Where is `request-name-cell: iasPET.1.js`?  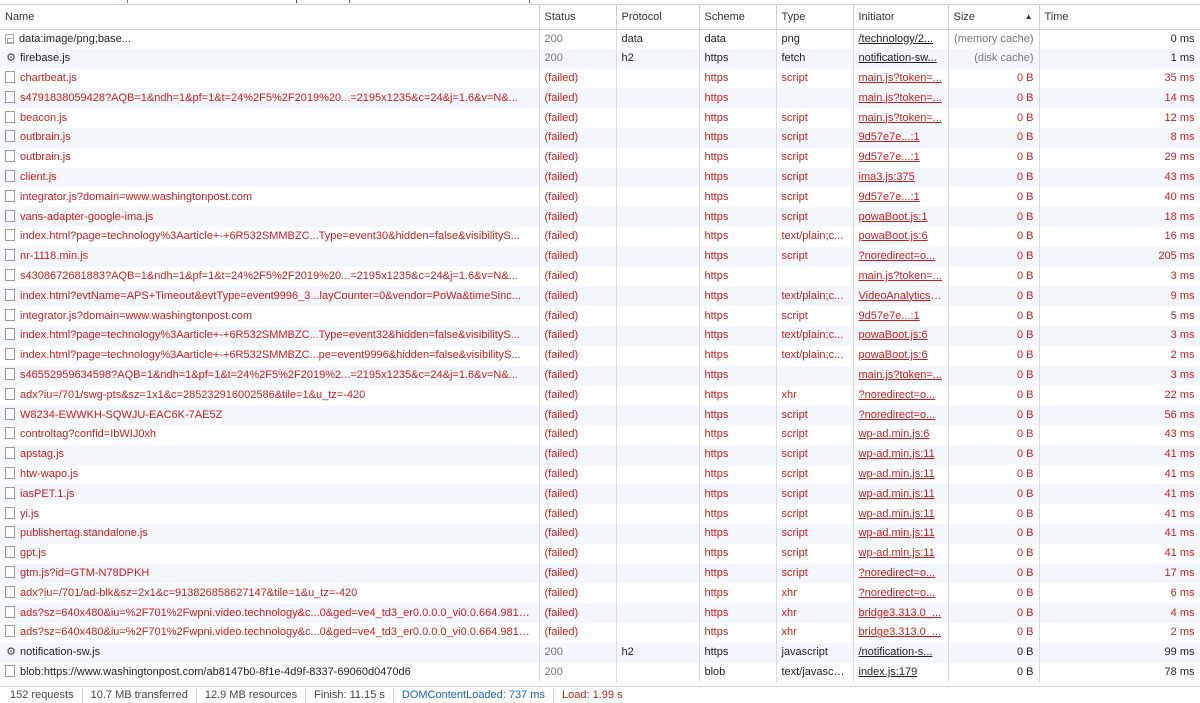
request-name-cell: iasPET.1.js is located at coordinates (270, 494).